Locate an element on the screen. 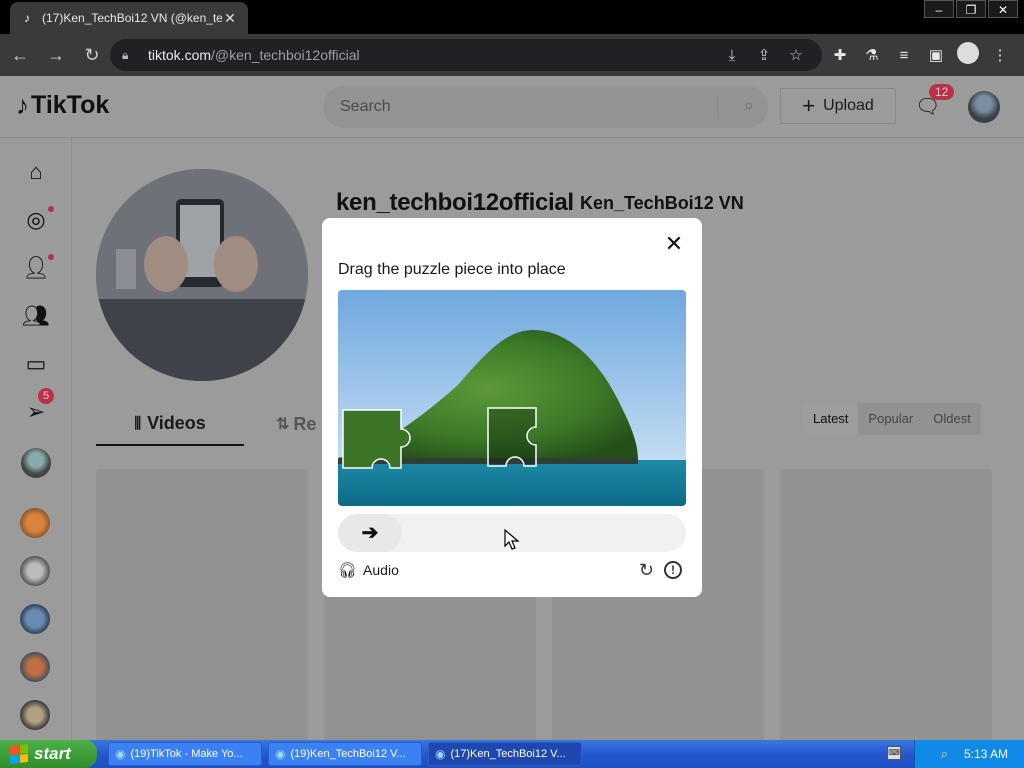 Image resolution: width=1024 pixels, height=768 pixels. search-divider is located at coordinates (717, 107).